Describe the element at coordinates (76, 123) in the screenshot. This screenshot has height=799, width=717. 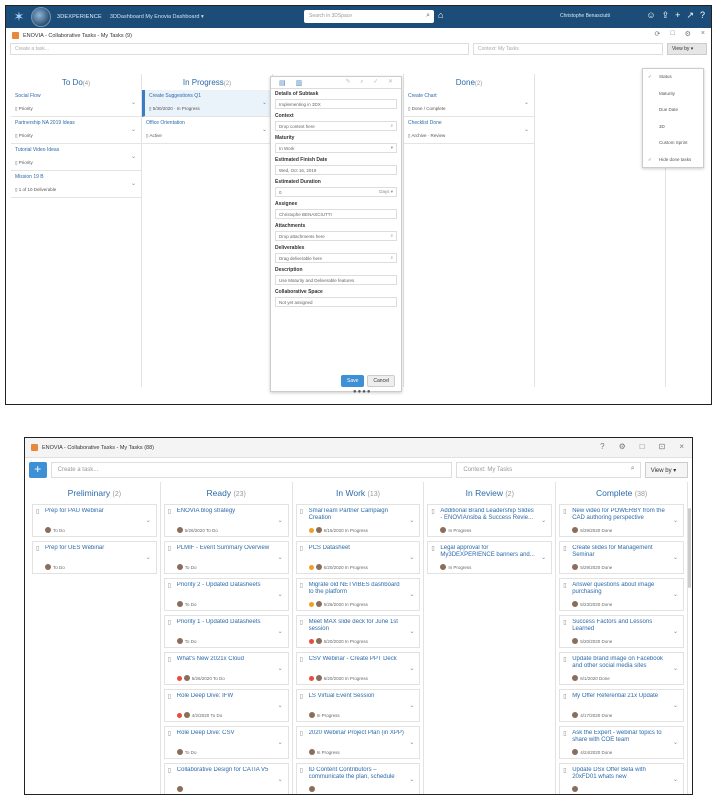
I see `task-title: Partnership NA 2019 Ideas` at that location.